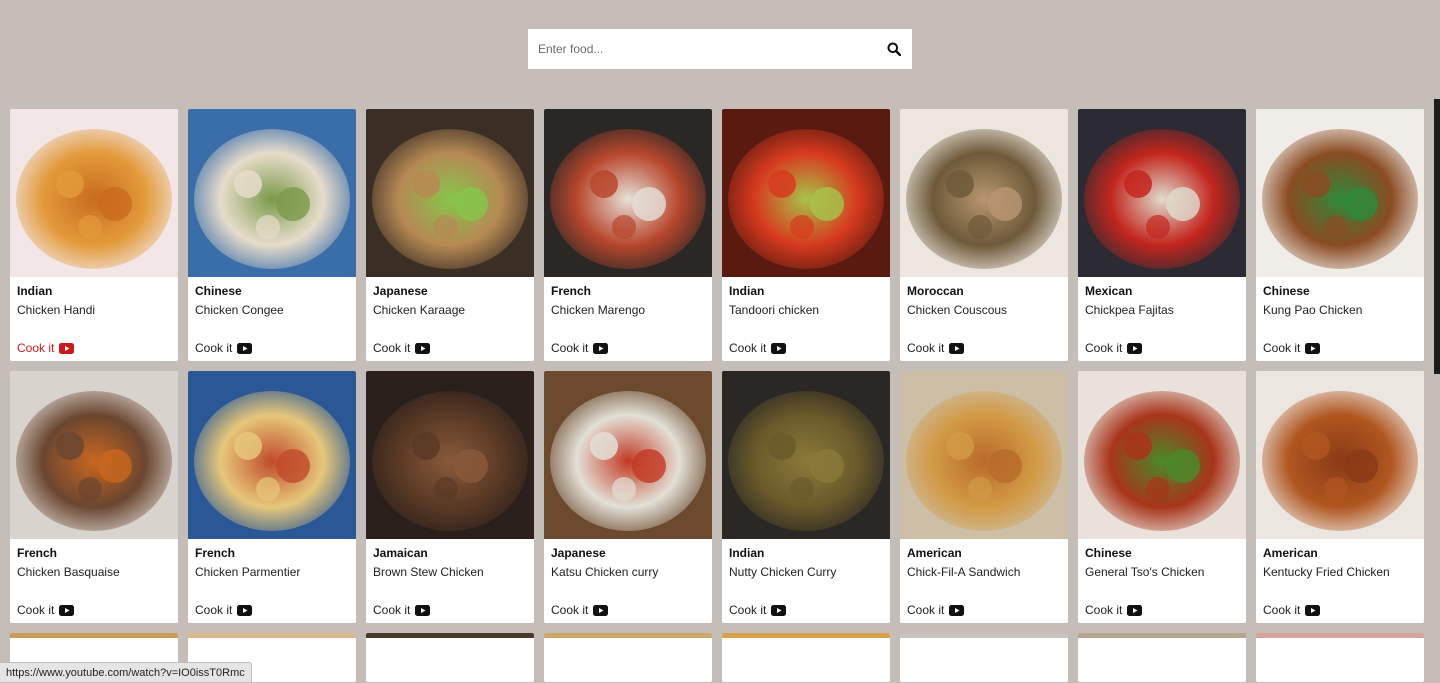 Image resolution: width=1440 pixels, height=683 pixels. I want to click on recipe-name: Kentucky Fried Chicken, so click(1326, 572).